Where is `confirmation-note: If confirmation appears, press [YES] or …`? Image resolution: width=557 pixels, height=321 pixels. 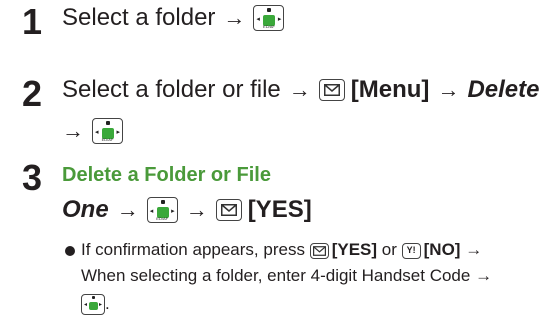
confirmation-note: If confirmation appears, press [YES] or … is located at coordinates (273, 250).